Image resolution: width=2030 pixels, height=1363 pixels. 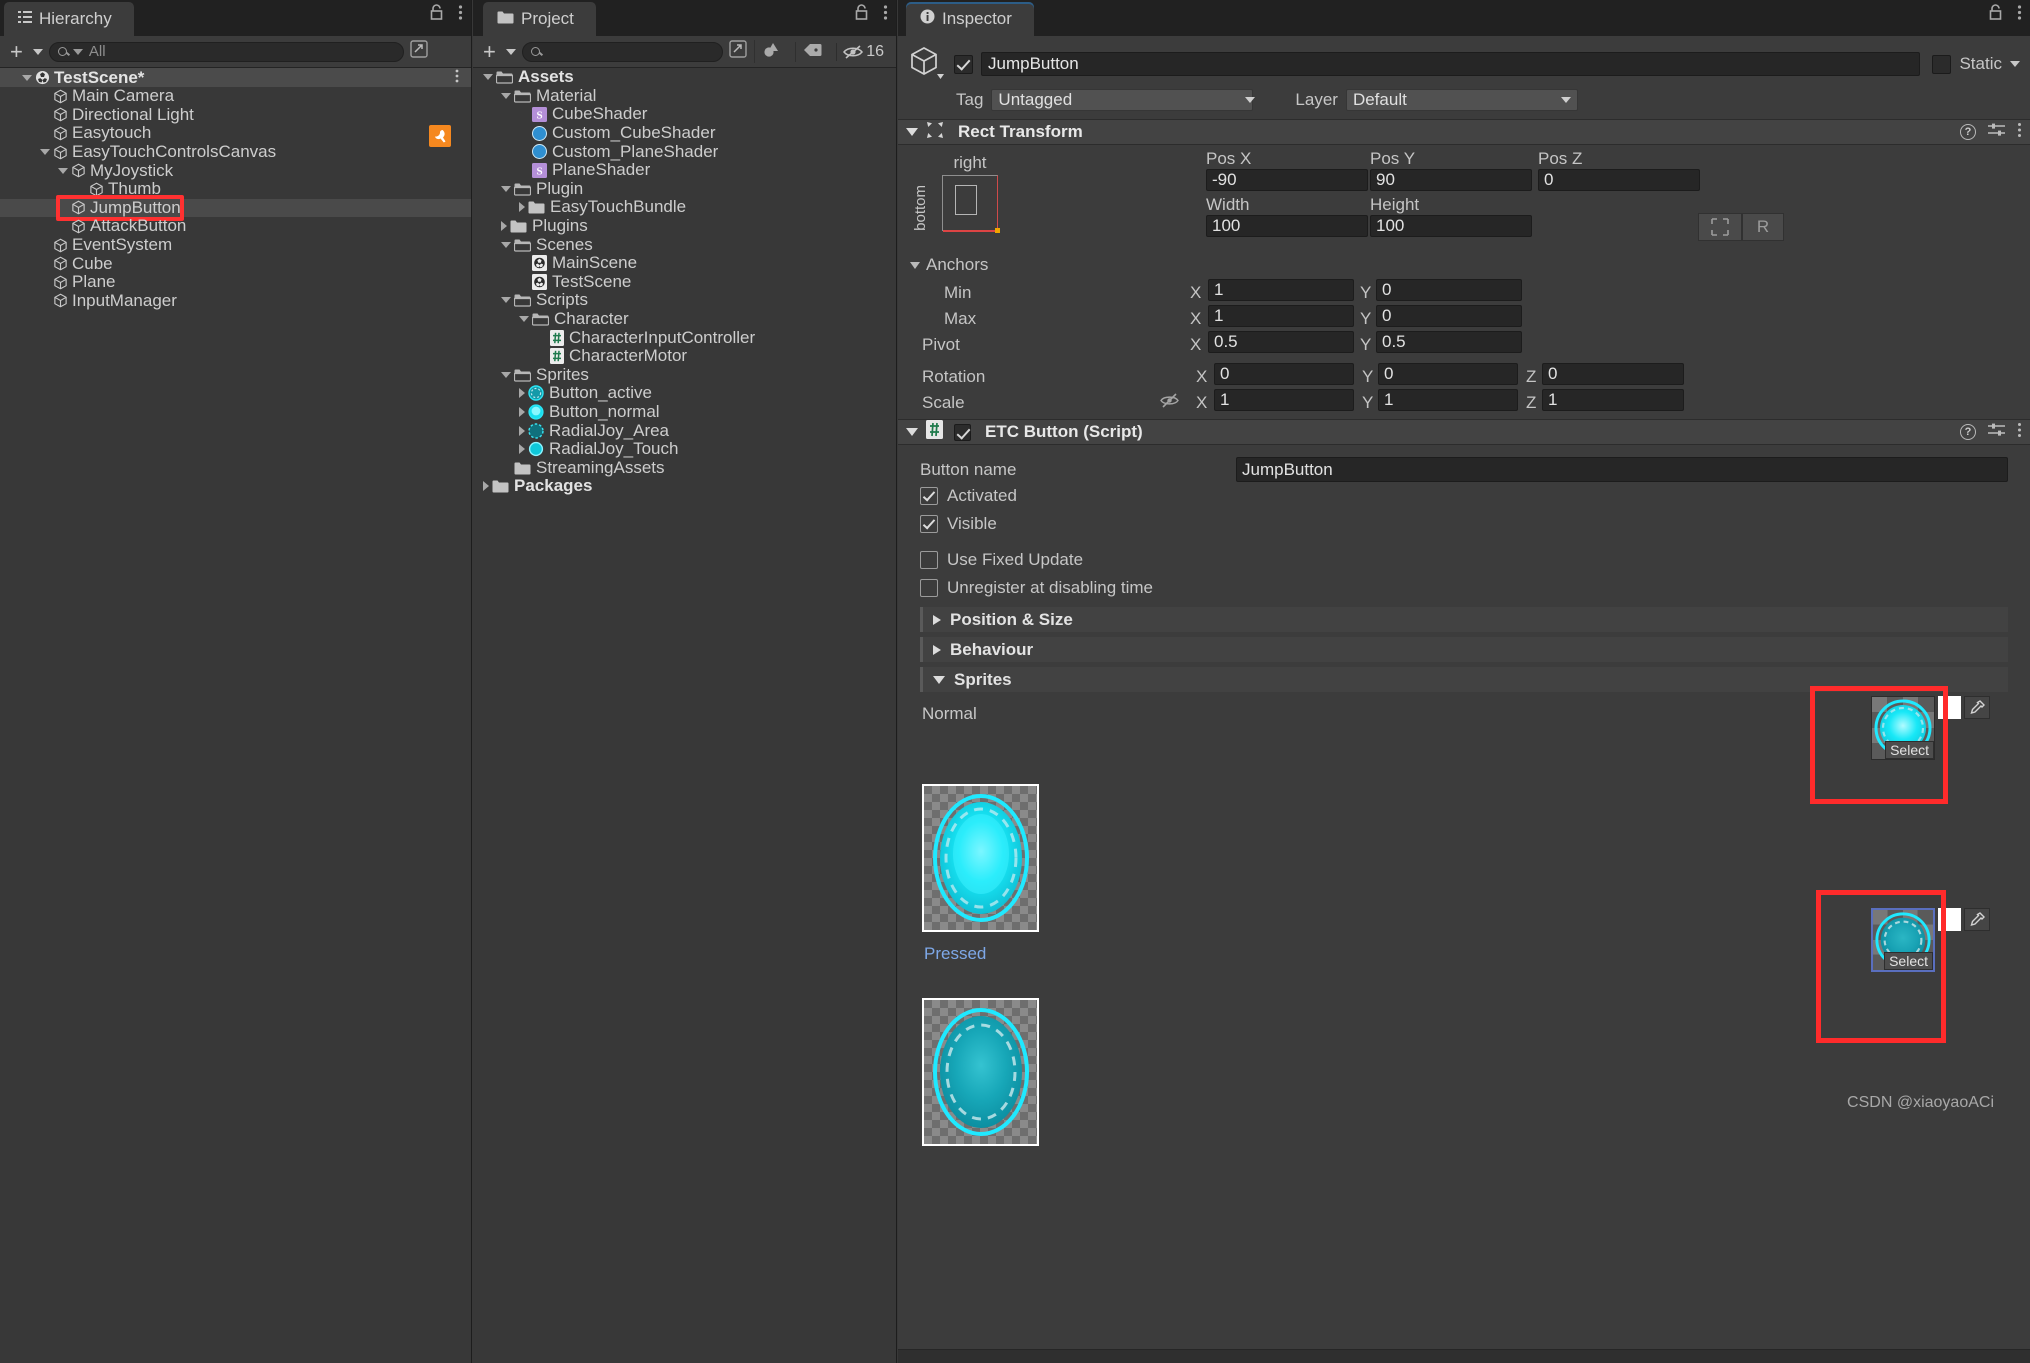 I want to click on rotation-x-input: 0, so click(x=1284, y=374).